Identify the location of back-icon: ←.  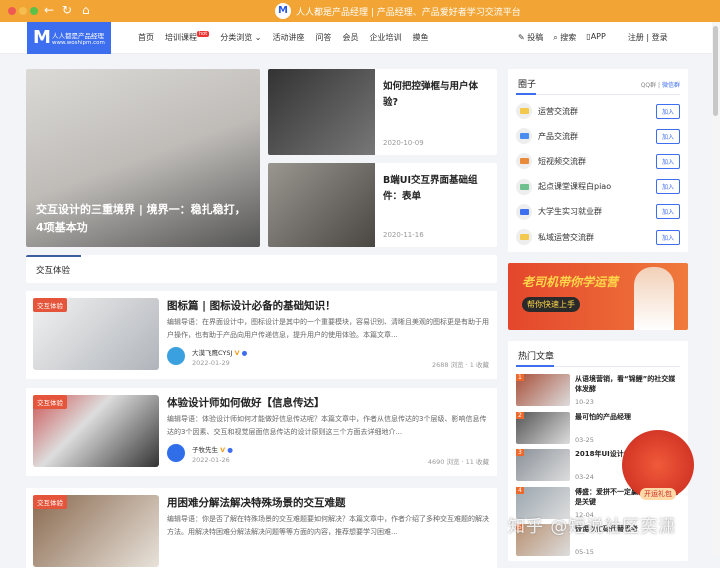
(49, 10).